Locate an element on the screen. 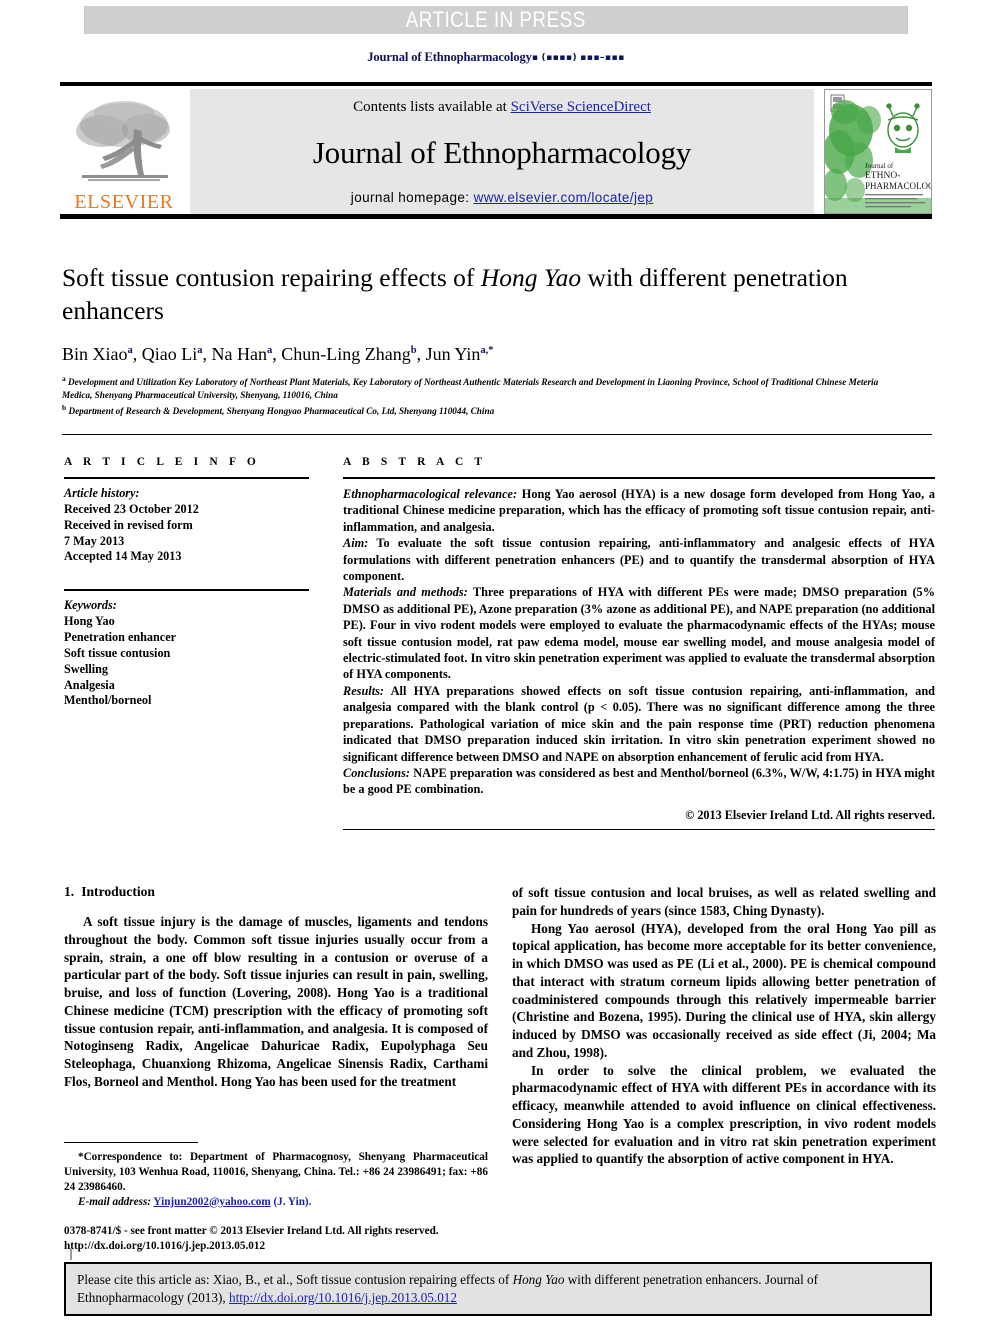 Image resolution: width=992 pixels, height=1323 pixels. keywords-rule is located at coordinates (186, 590).